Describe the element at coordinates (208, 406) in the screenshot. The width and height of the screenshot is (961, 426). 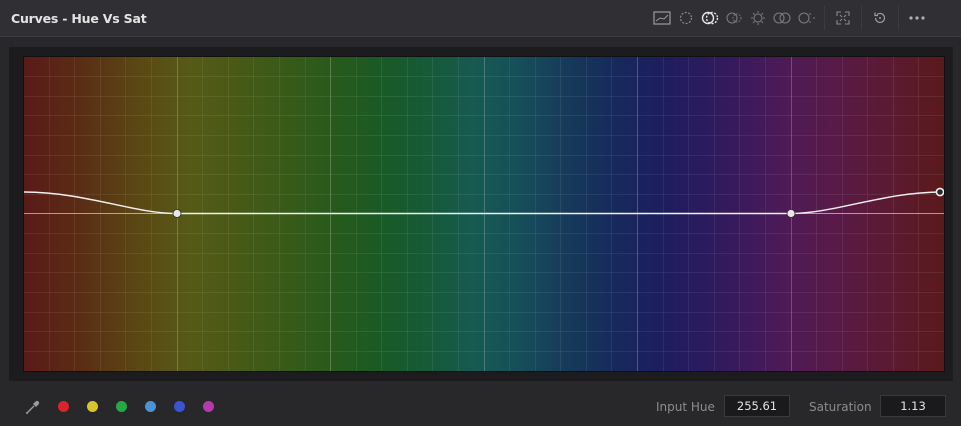
I see `magenta-swatch` at that location.